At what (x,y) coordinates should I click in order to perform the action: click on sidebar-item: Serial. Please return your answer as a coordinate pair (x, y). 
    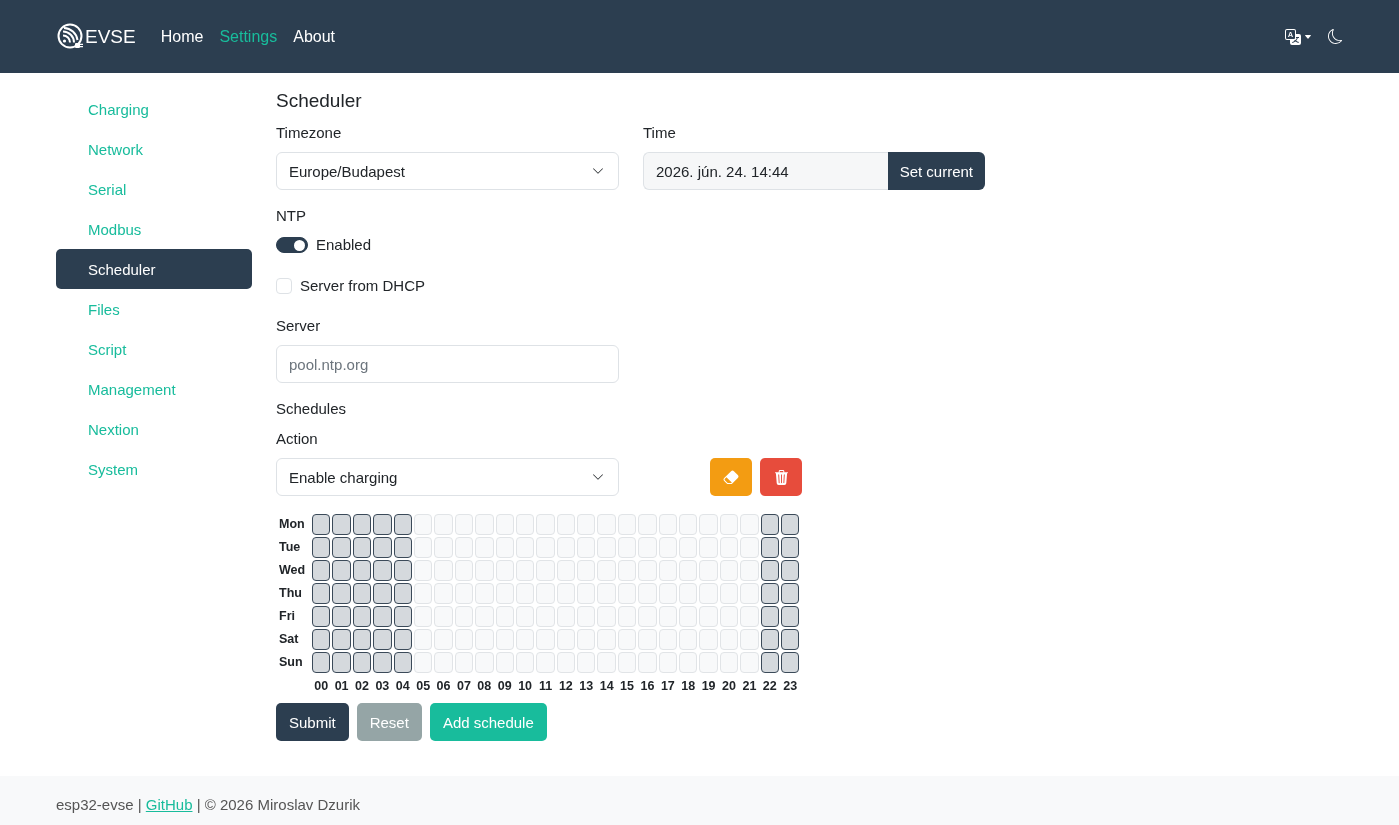
    Looking at the image, I should click on (154, 189).